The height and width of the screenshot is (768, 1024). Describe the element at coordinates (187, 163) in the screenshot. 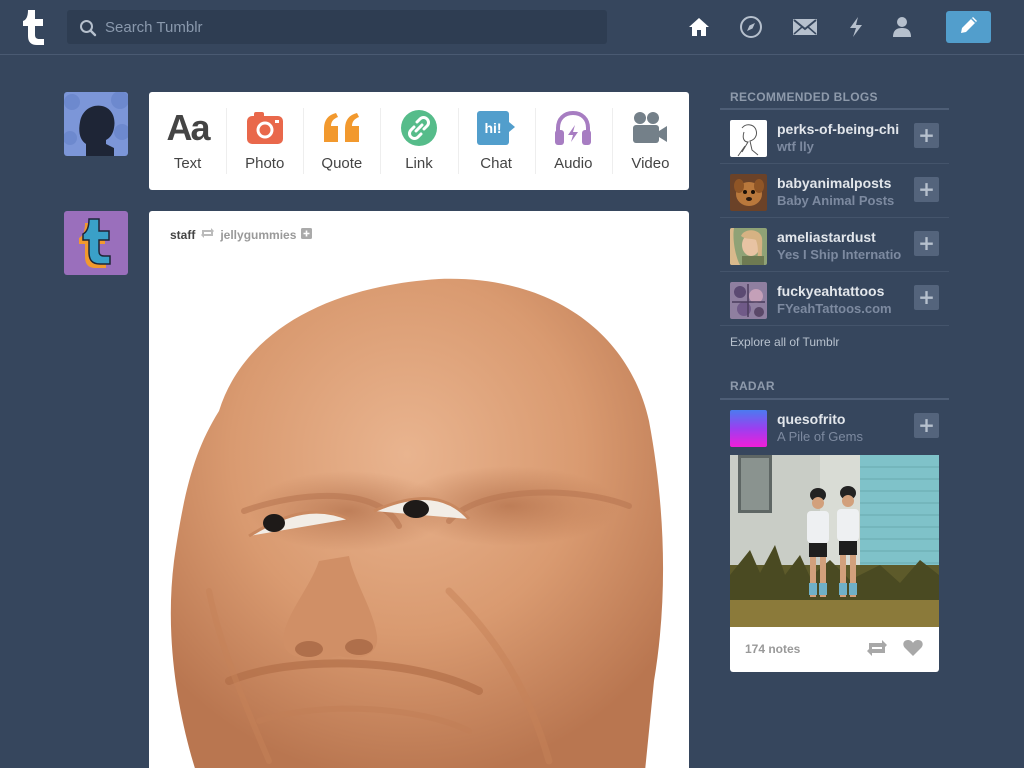

I see `post-type-label: Text` at that location.